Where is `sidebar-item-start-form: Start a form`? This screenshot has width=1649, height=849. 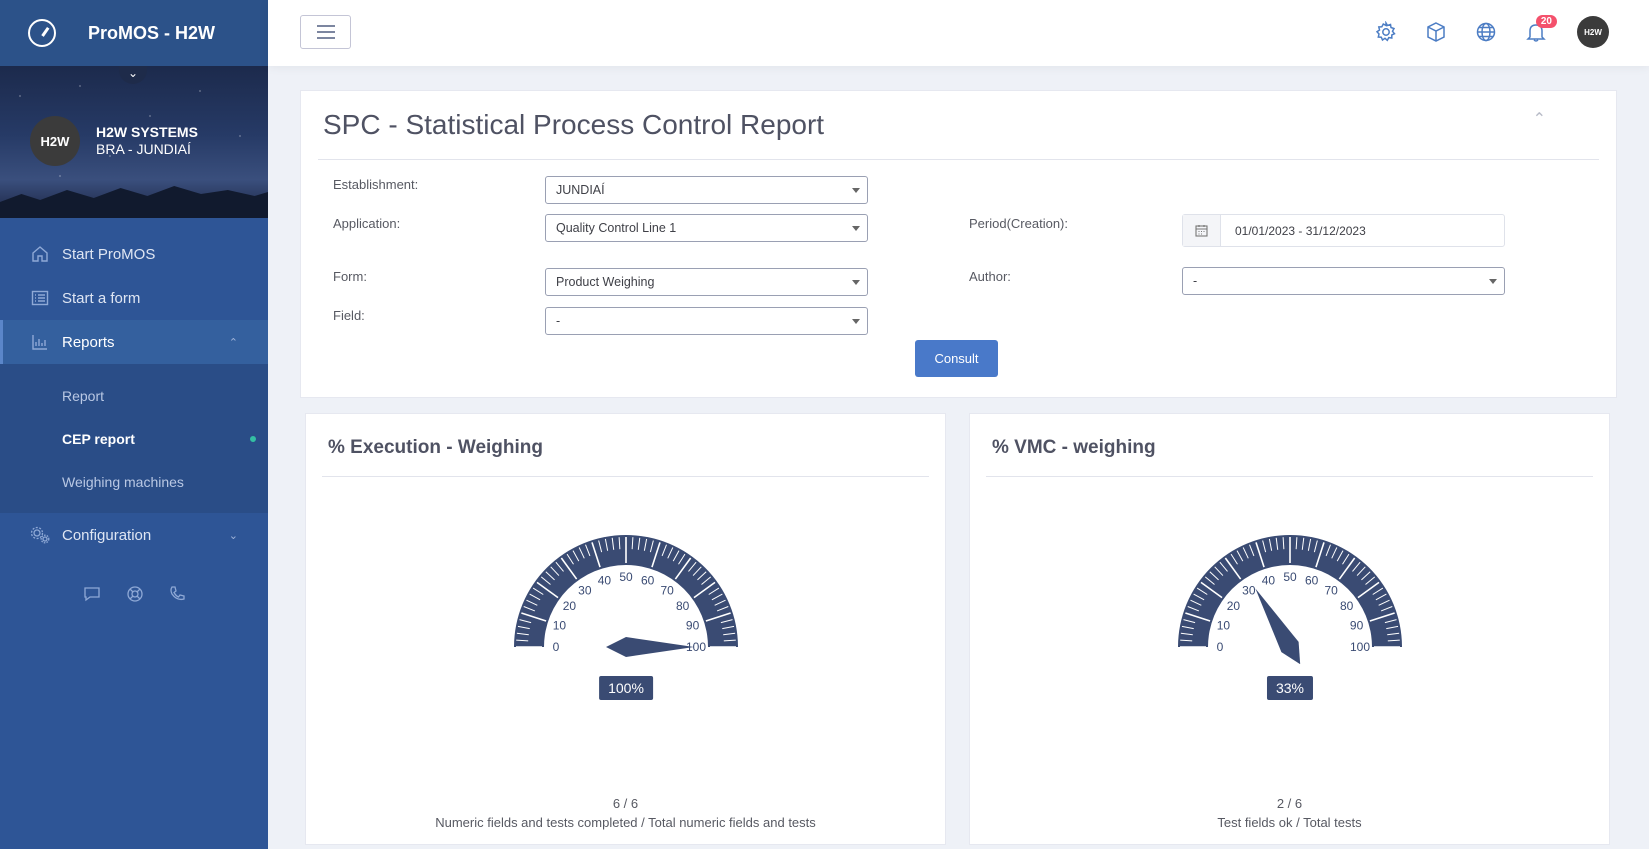
sidebar-item-start-form: Start a form is located at coordinates (134, 298).